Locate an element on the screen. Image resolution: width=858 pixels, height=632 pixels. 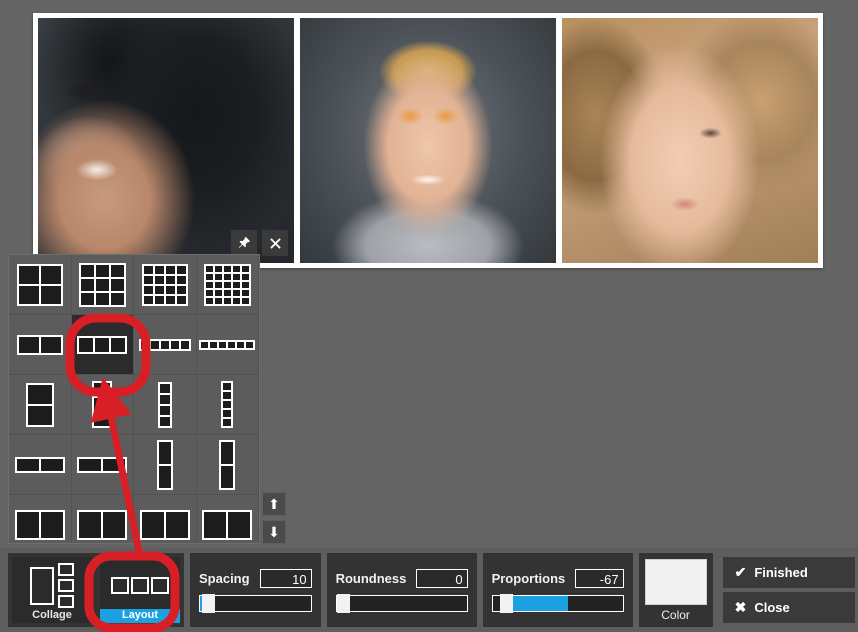
layout-wide-2b-cell is located at coordinates (102, 465).